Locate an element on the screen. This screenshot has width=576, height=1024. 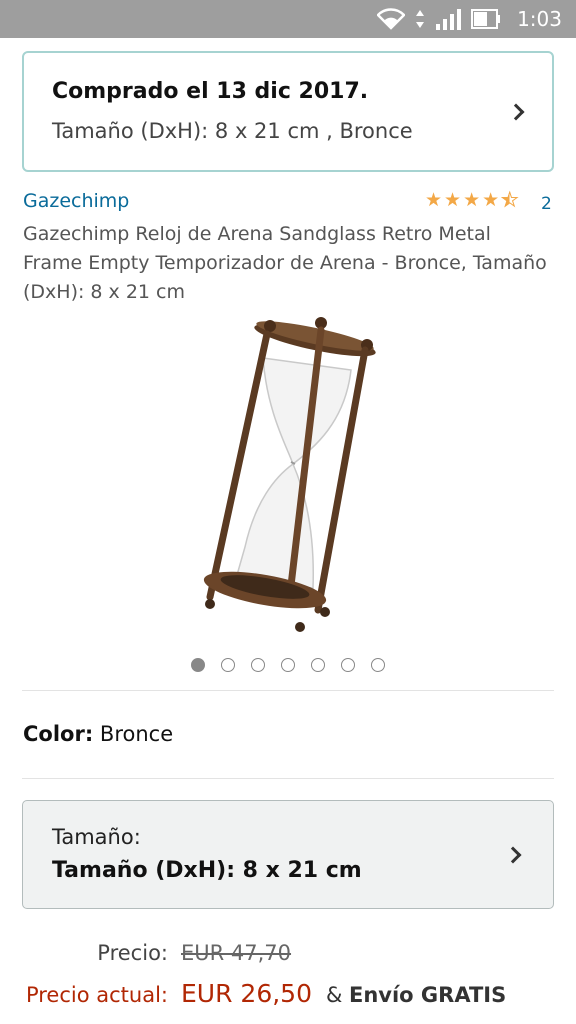
purchase-size: Tamaño (DxH): 8 x 21 cm , Bronce is located at coordinates (232, 131).